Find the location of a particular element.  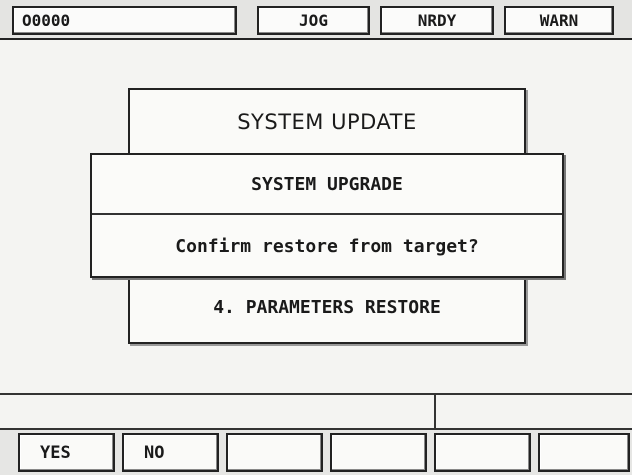

parameters-restore-item: 4. PARAMETERS RESTORE is located at coordinates (327, 309).